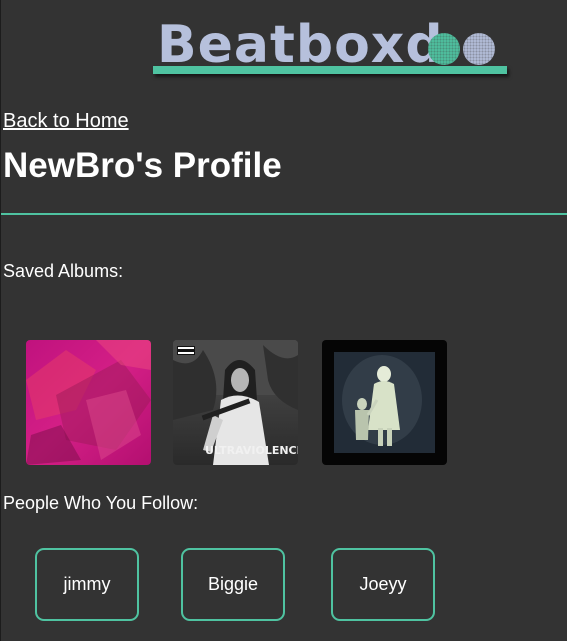 This screenshot has height=641, width=567. I want to click on saved-albums-label: Saved Albums:, so click(63, 271).